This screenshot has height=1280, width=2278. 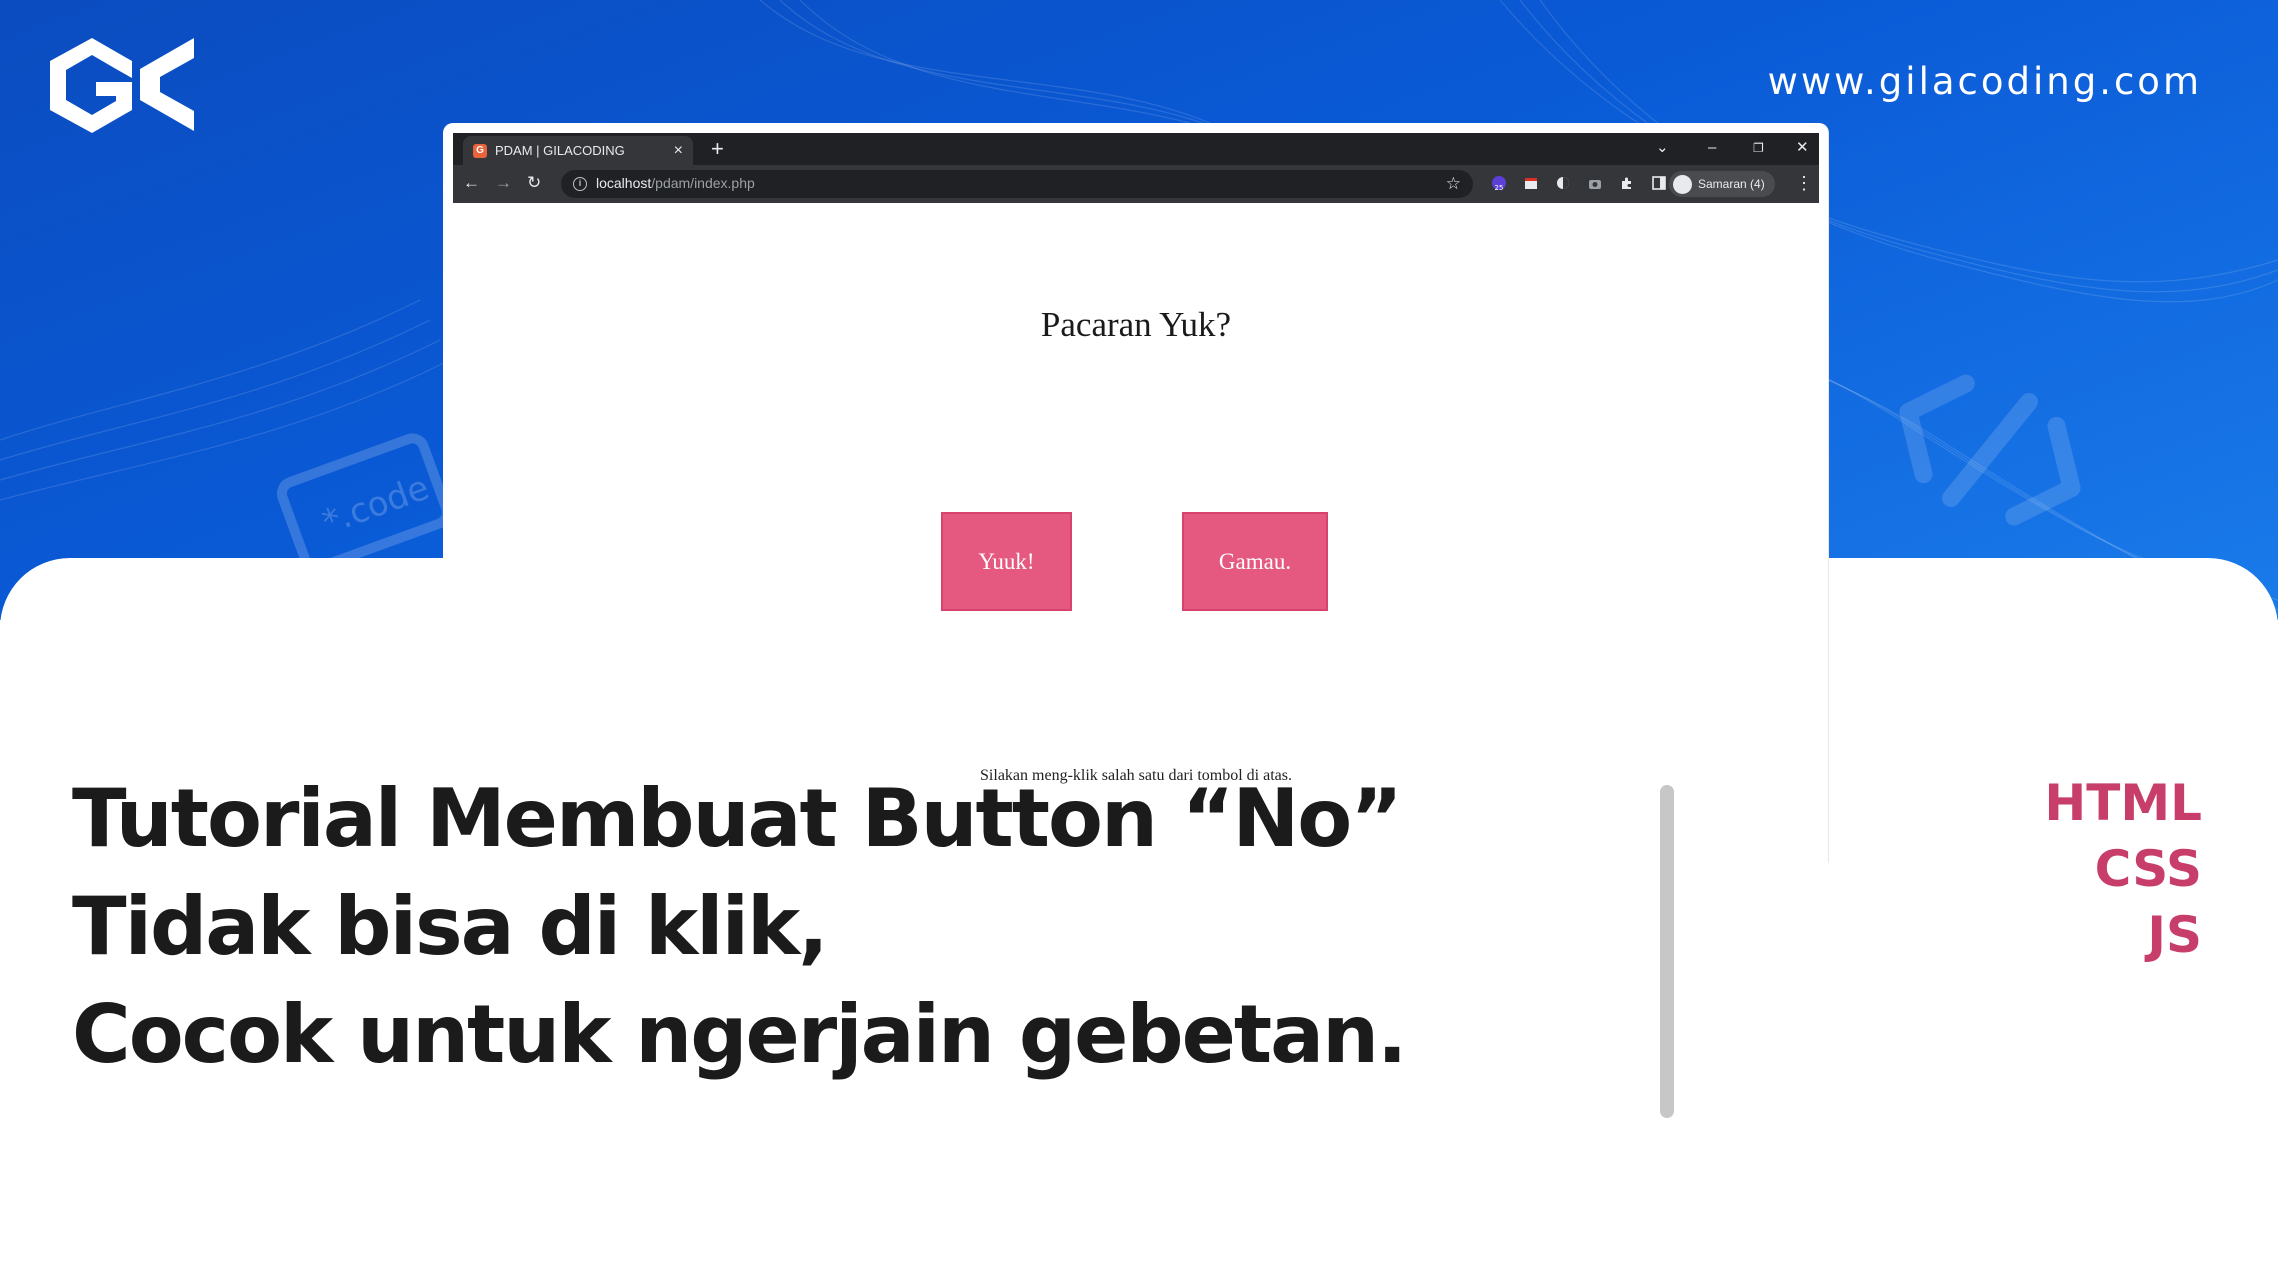 I want to click on reload-icon: ↻, so click(x=534, y=183).